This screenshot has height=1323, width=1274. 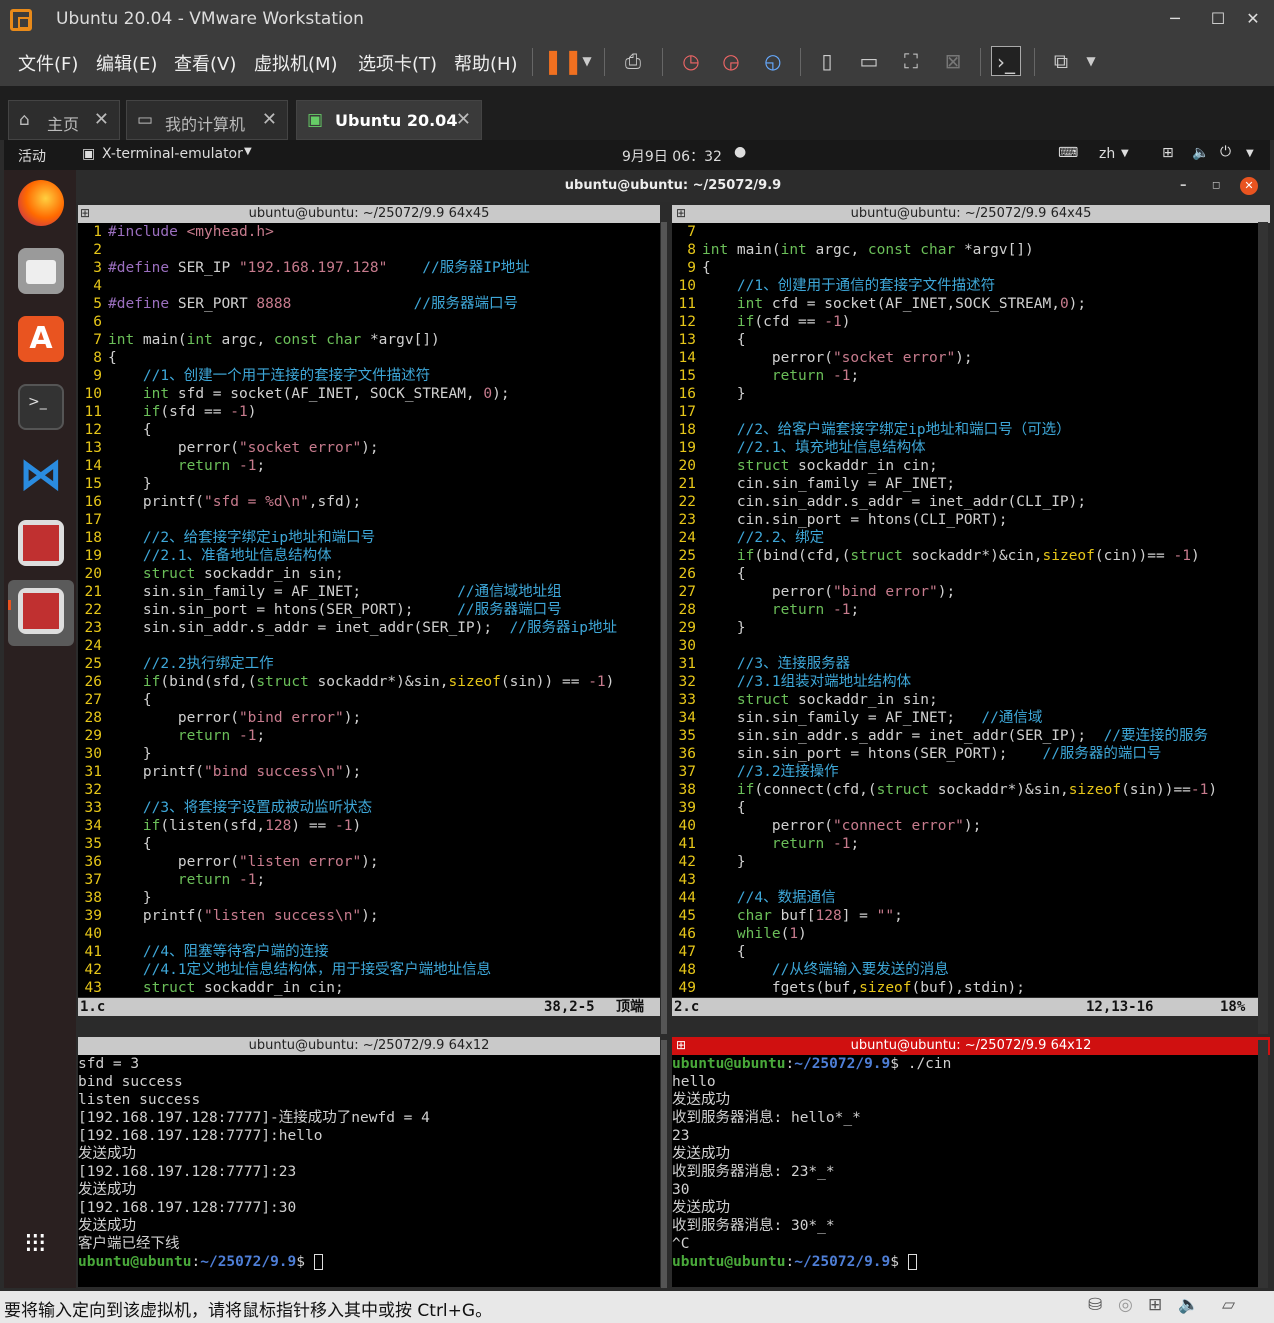 What do you see at coordinates (187, 1208) in the screenshot?
I see `terminal-line: [192.168.197.128:7777]:30` at bounding box center [187, 1208].